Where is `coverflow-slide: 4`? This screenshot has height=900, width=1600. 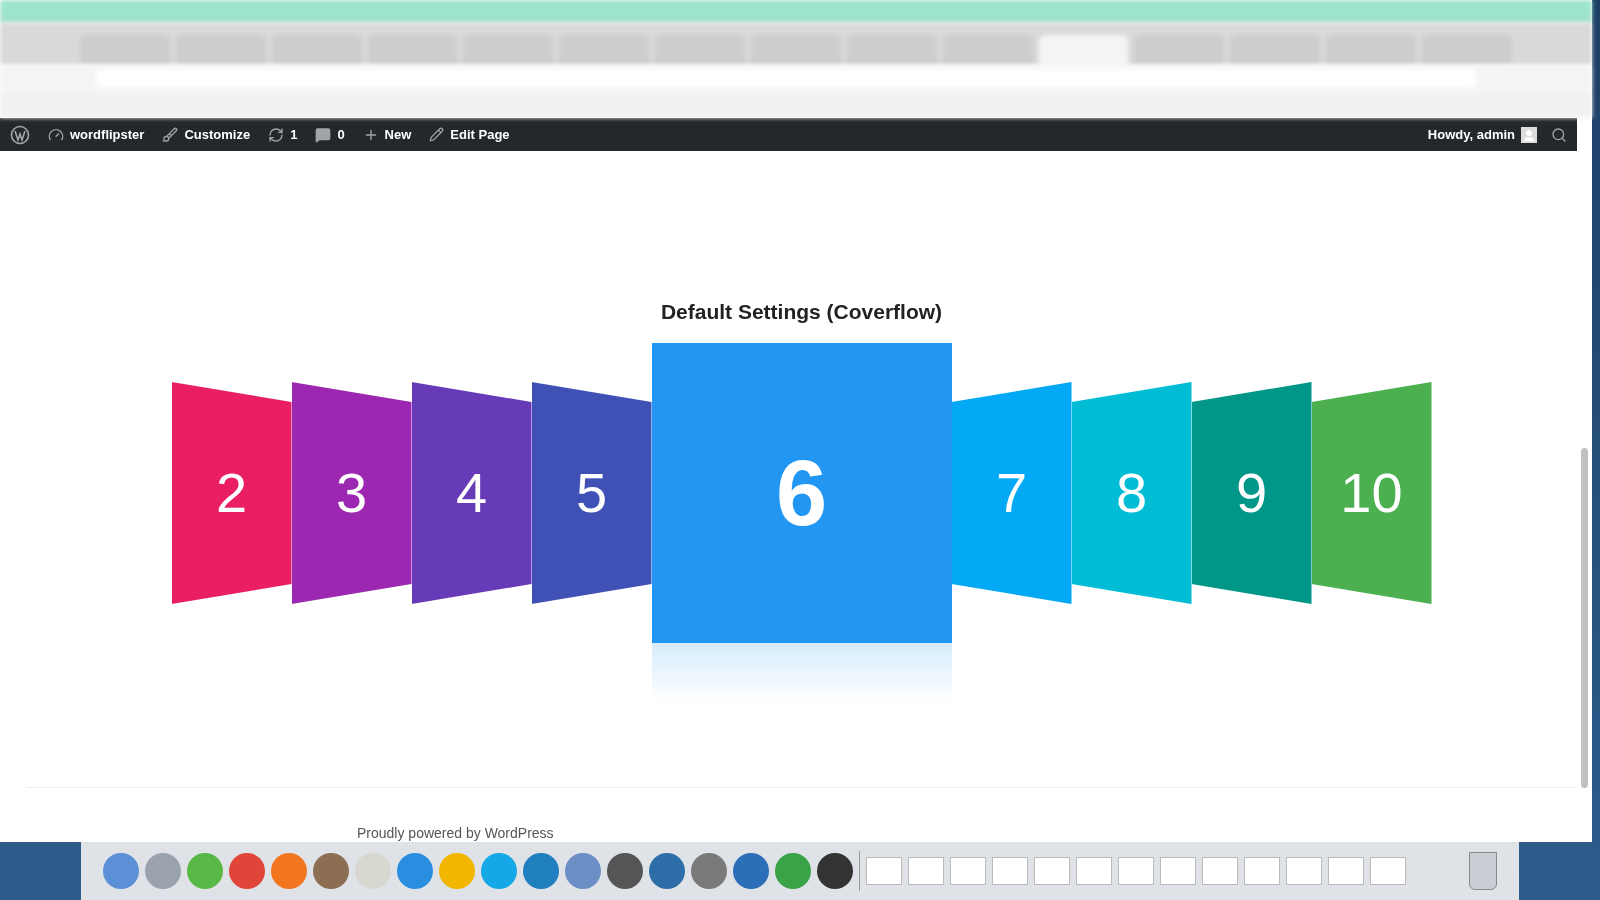 coverflow-slide: 4 is located at coordinates (471, 493).